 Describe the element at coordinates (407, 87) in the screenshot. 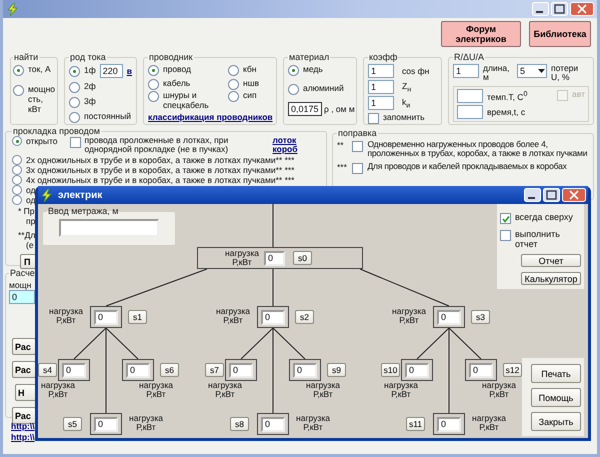

I see `coefficient-label: Z$_{н}$` at that location.